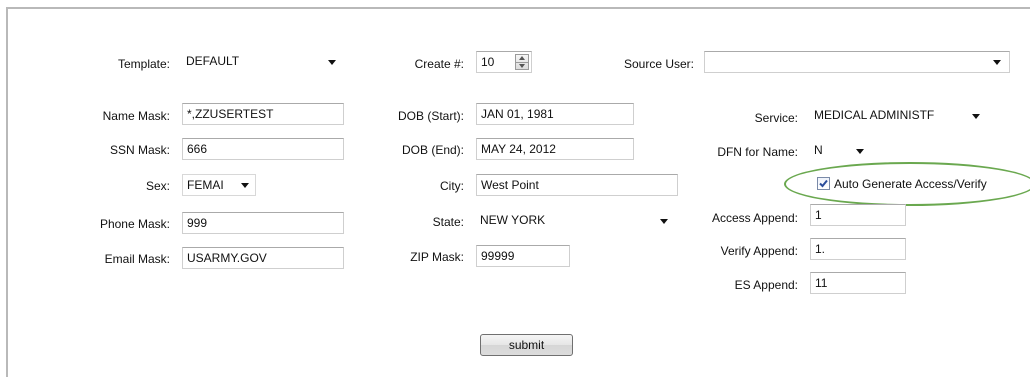  Describe the element at coordinates (430, 116) in the screenshot. I see `dob-start-label: DOB (Start):` at that location.